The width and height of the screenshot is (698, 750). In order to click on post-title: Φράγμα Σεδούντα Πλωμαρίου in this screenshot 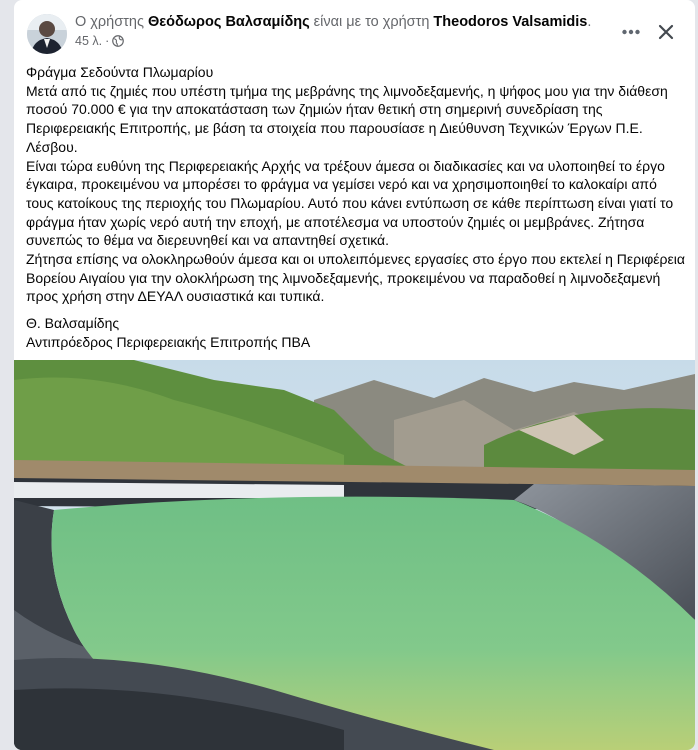, I will do `click(120, 72)`.